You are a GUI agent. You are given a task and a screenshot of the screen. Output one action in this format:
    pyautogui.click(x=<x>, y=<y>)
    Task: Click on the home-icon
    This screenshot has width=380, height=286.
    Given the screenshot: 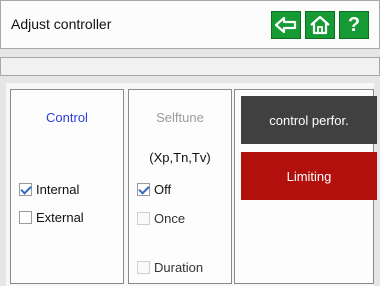 What is the action you would take?
    pyautogui.click(x=320, y=25)
    